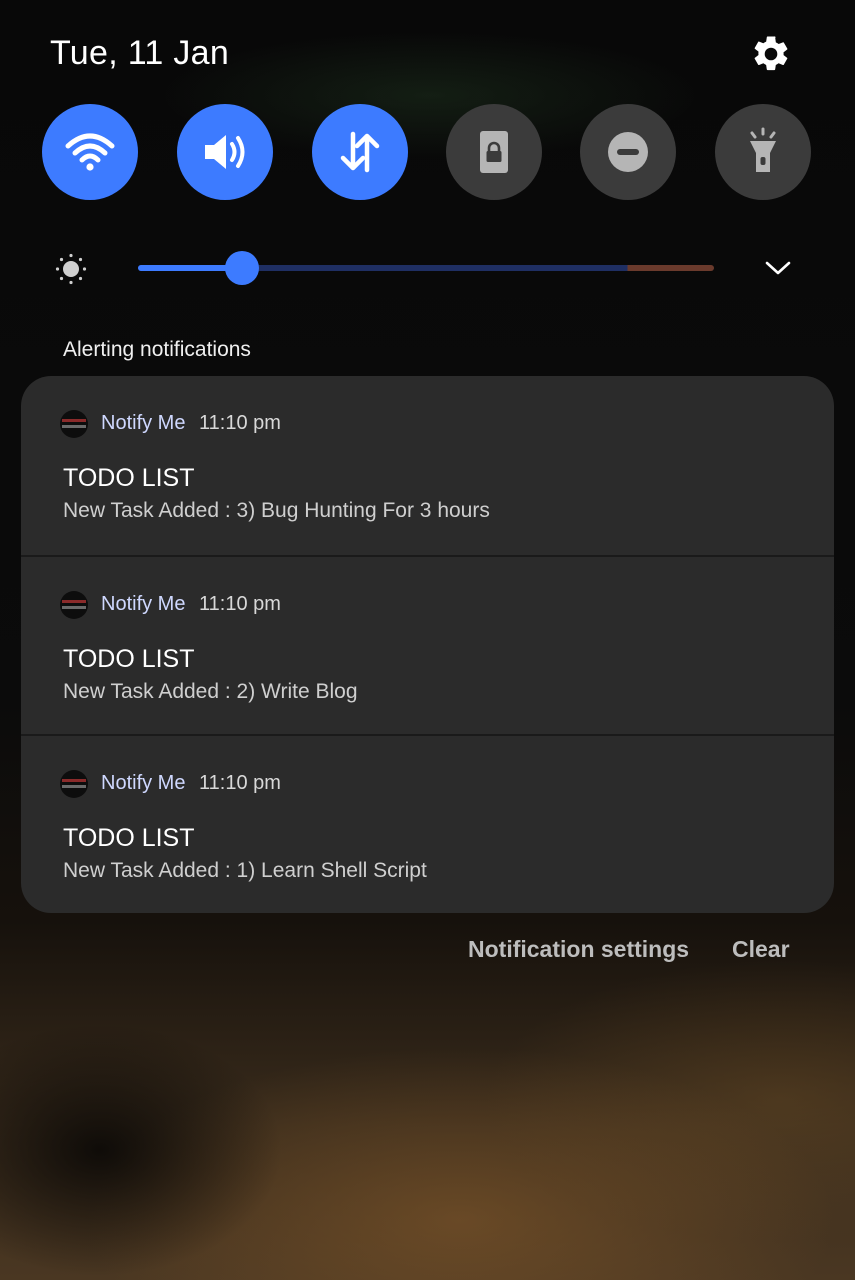 The height and width of the screenshot is (1280, 855). What do you see at coordinates (761, 949) in the screenshot?
I see `clear-button: Clear` at bounding box center [761, 949].